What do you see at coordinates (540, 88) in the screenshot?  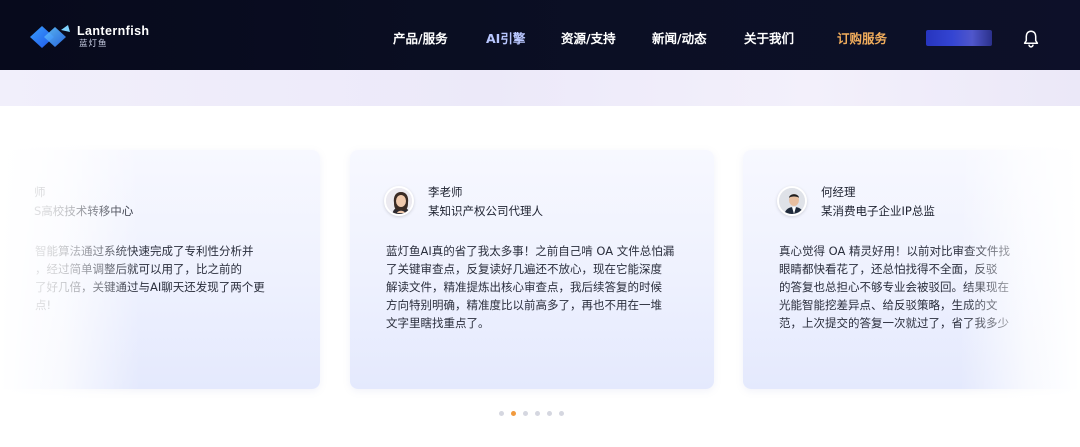 I see `hero-banner-bottom` at bounding box center [540, 88].